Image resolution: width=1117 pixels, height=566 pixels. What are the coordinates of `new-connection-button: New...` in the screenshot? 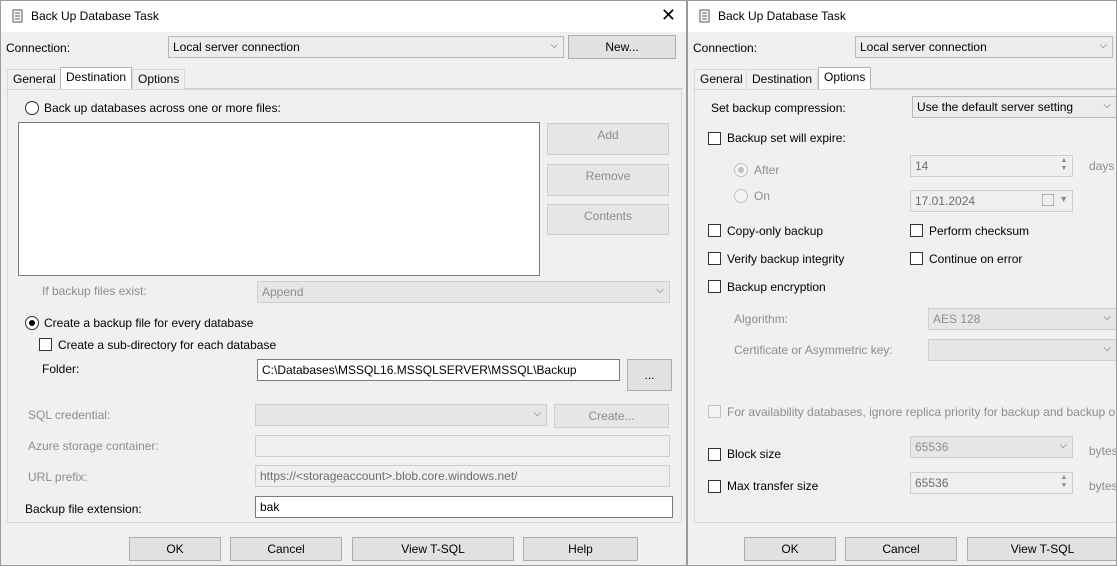 It's located at (622, 47).